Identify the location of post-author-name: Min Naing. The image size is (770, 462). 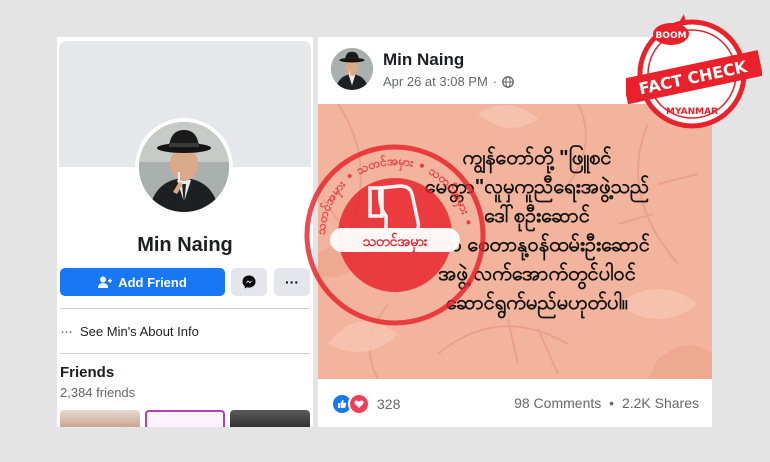
(423, 60).